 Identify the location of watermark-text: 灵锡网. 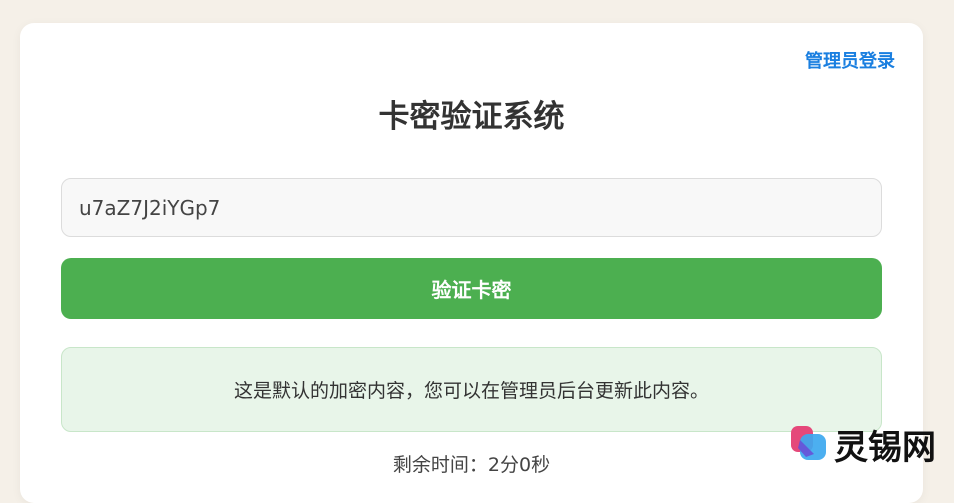
(885, 448).